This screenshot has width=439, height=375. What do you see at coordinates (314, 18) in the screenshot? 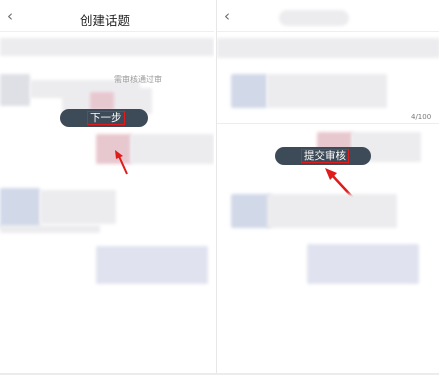
I see `blurred-title` at bounding box center [314, 18].